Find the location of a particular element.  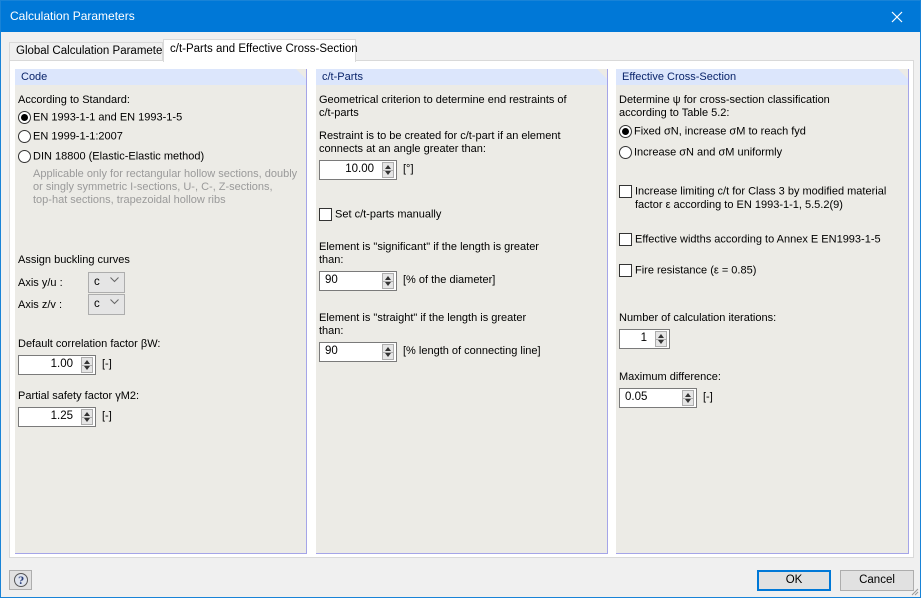

straight-spinner: 90 is located at coordinates (358, 352).